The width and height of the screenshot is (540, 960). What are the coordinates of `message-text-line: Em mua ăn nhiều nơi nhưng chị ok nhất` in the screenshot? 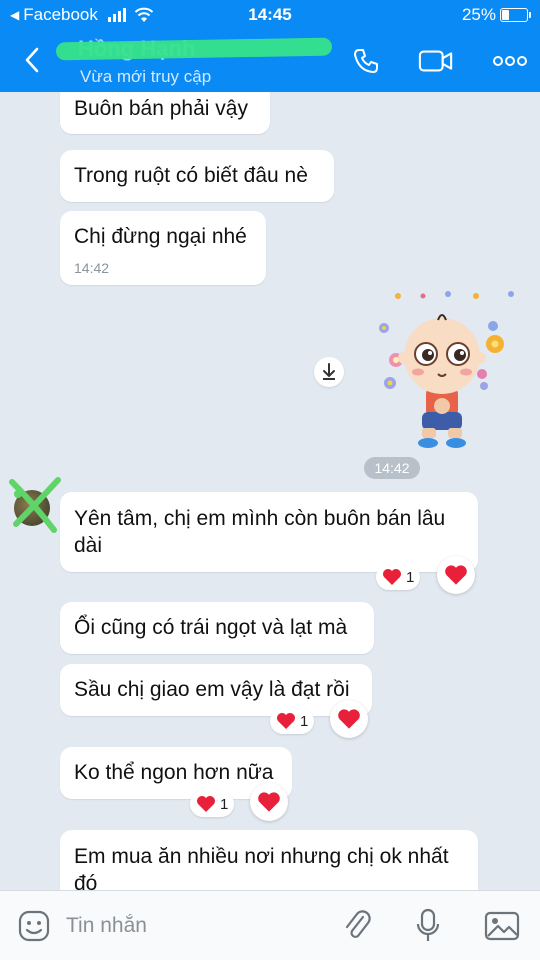 It's located at (261, 856).